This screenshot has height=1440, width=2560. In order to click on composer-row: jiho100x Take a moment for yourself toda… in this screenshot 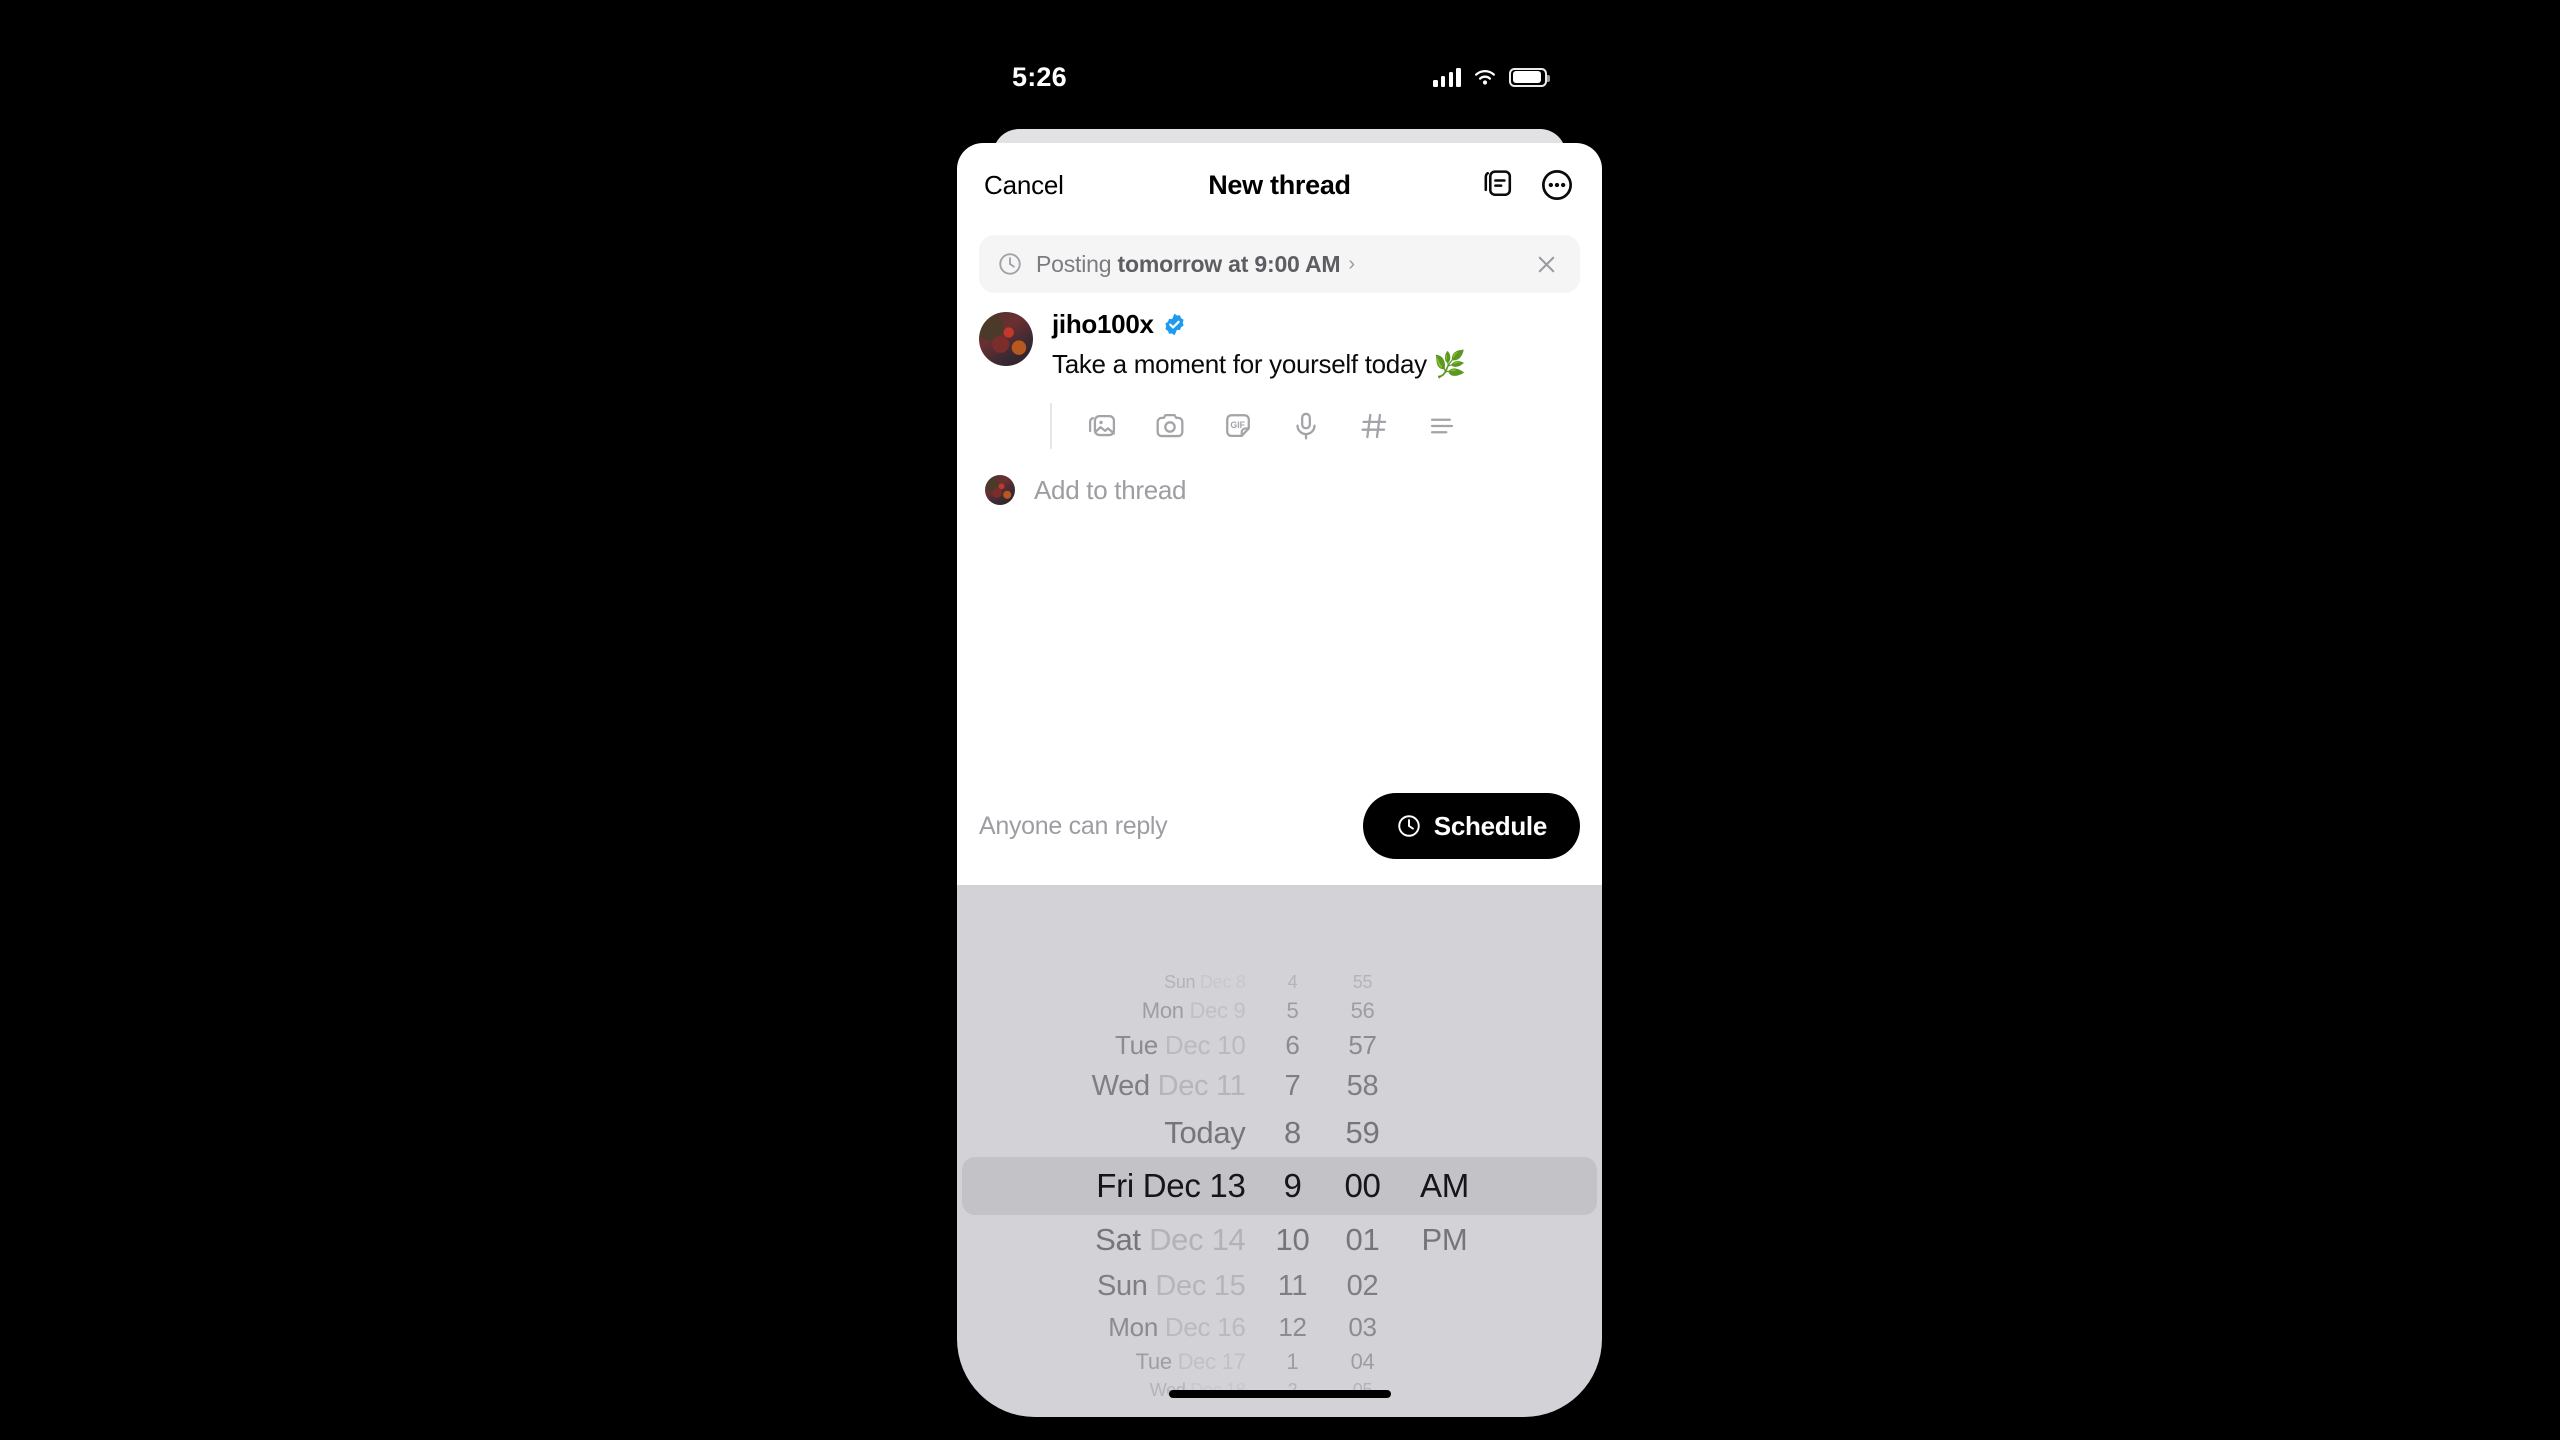, I will do `click(1279, 371)`.